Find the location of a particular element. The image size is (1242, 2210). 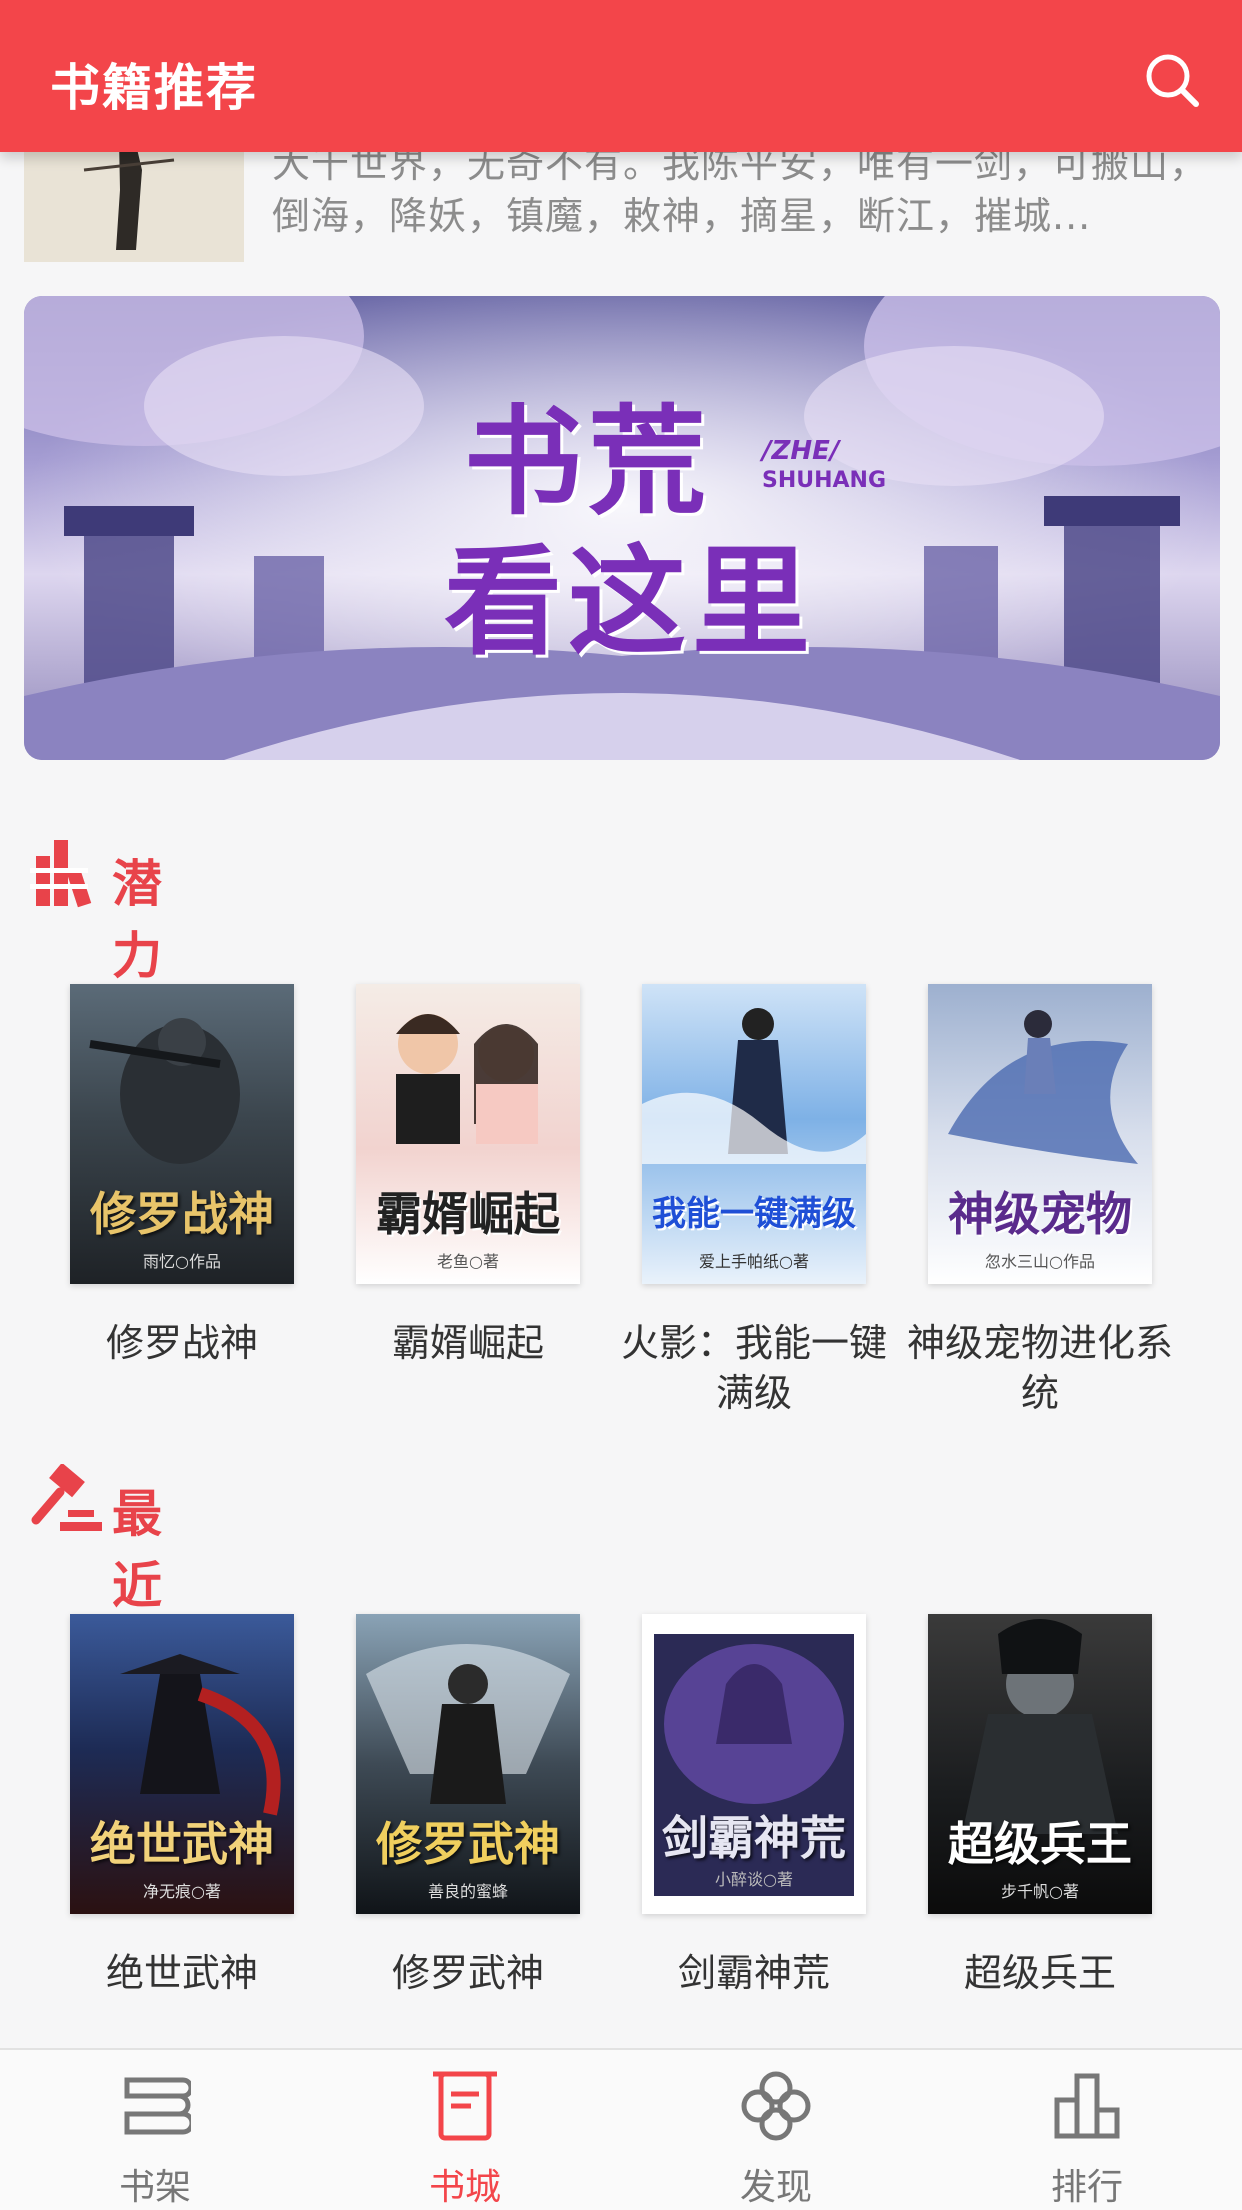

book-item: 修罗战神 雨忆○作品 修罗战神 is located at coordinates (182, 1176).